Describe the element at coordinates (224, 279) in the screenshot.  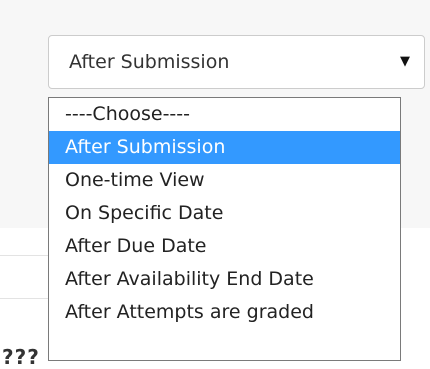
I see `option-after-availability-end-date: After Availability End Date` at that location.